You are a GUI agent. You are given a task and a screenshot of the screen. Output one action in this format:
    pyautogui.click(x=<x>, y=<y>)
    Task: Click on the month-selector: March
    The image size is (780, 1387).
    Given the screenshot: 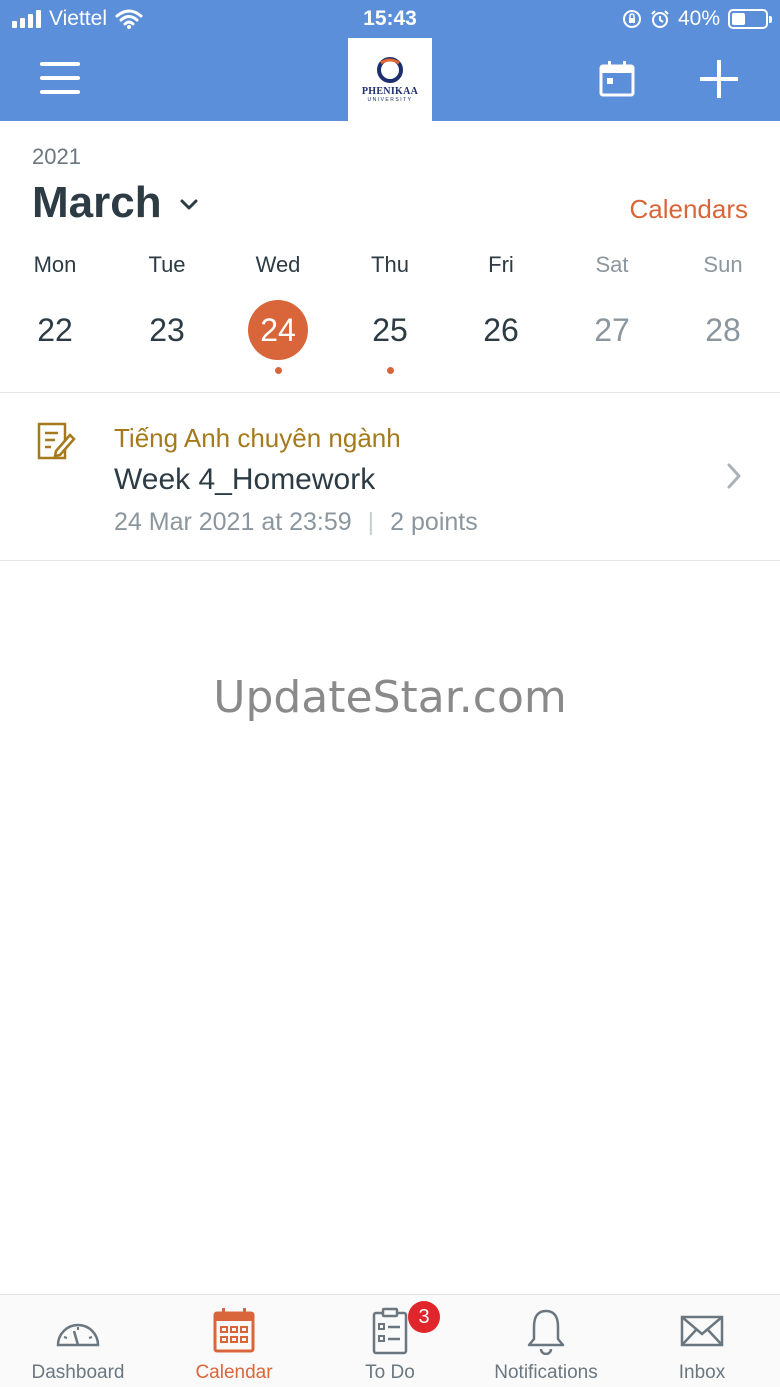 What is the action you would take?
    pyautogui.click(x=115, y=203)
    